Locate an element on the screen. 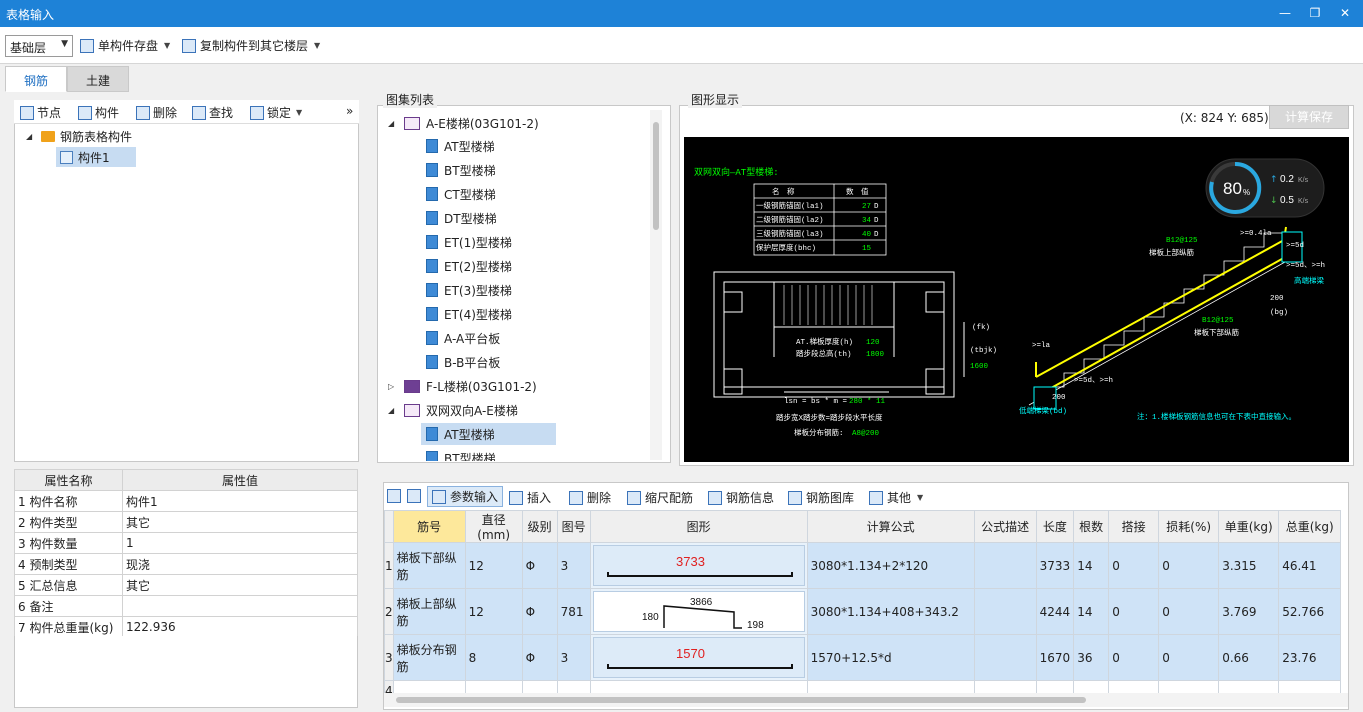 The height and width of the screenshot is (712, 1363). cell-bar-name: 梯板下部纵筋 is located at coordinates (429, 565).